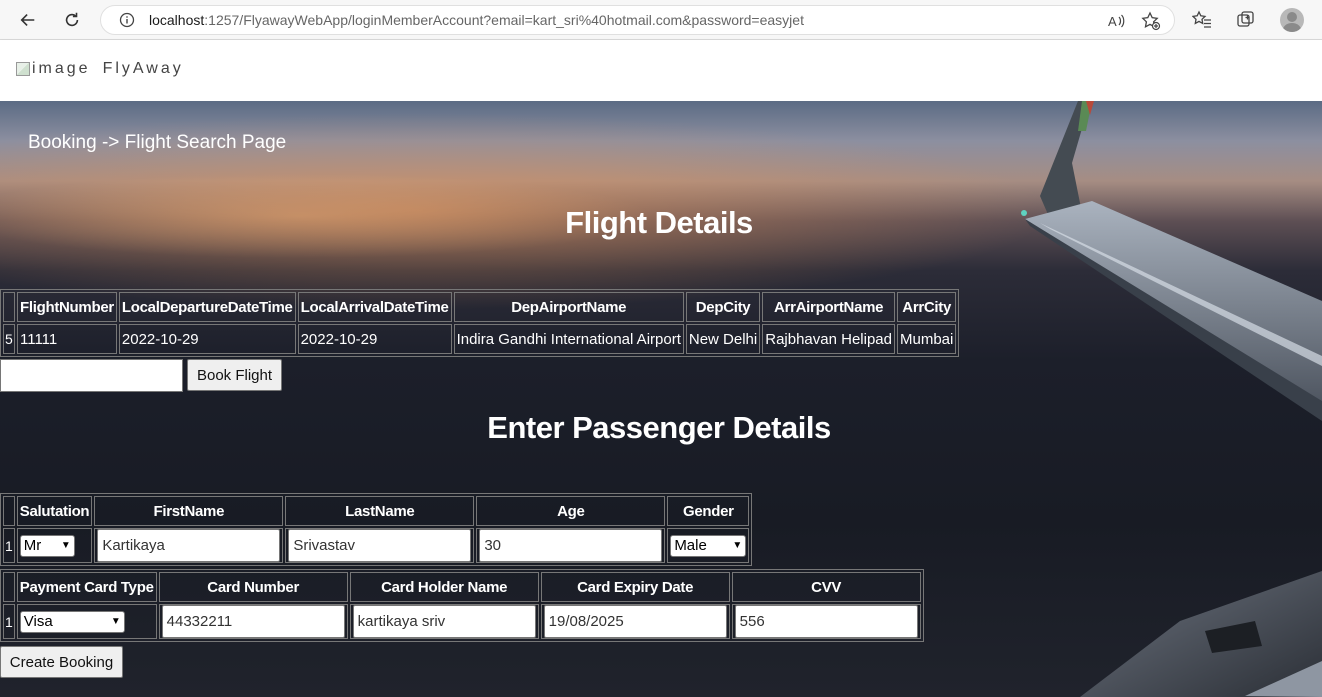 Image resolution: width=1322 pixels, height=697 pixels. I want to click on col-header: Card Holder Name, so click(444, 587).